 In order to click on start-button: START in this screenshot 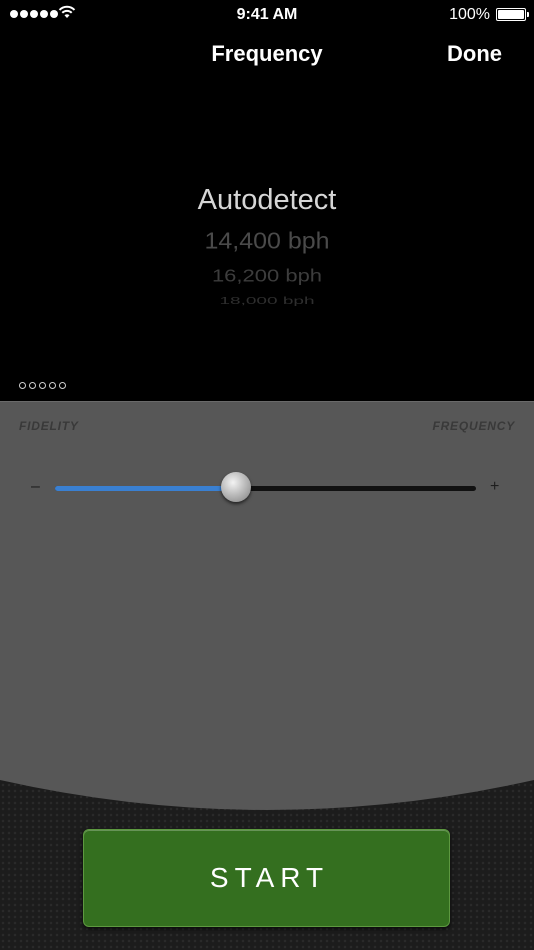, I will do `click(266, 878)`.